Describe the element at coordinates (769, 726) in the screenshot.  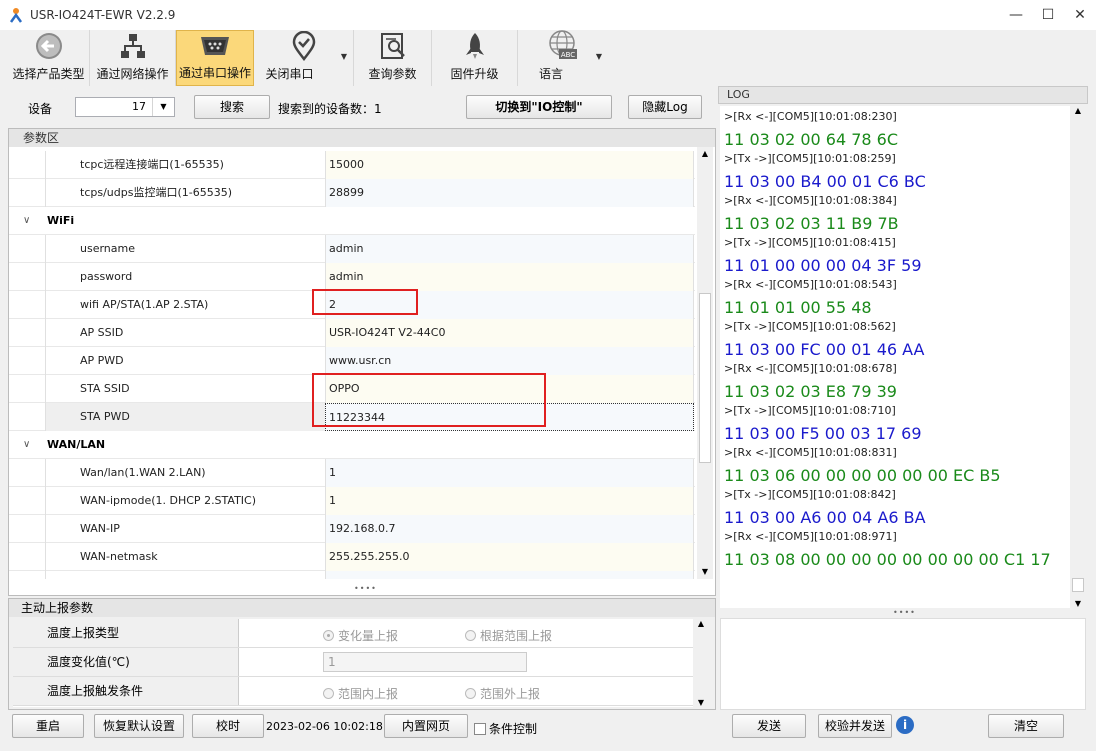
I see `send-button: 发送` at that location.